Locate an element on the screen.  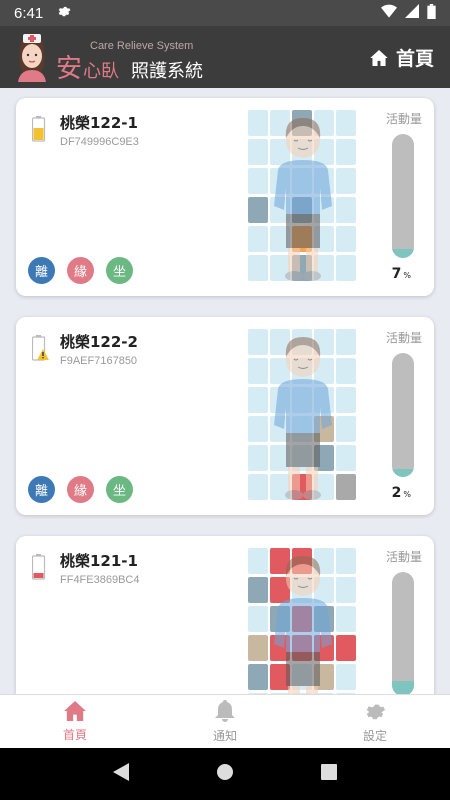
nav-item-gear: 設定 is located at coordinates (375, 721).